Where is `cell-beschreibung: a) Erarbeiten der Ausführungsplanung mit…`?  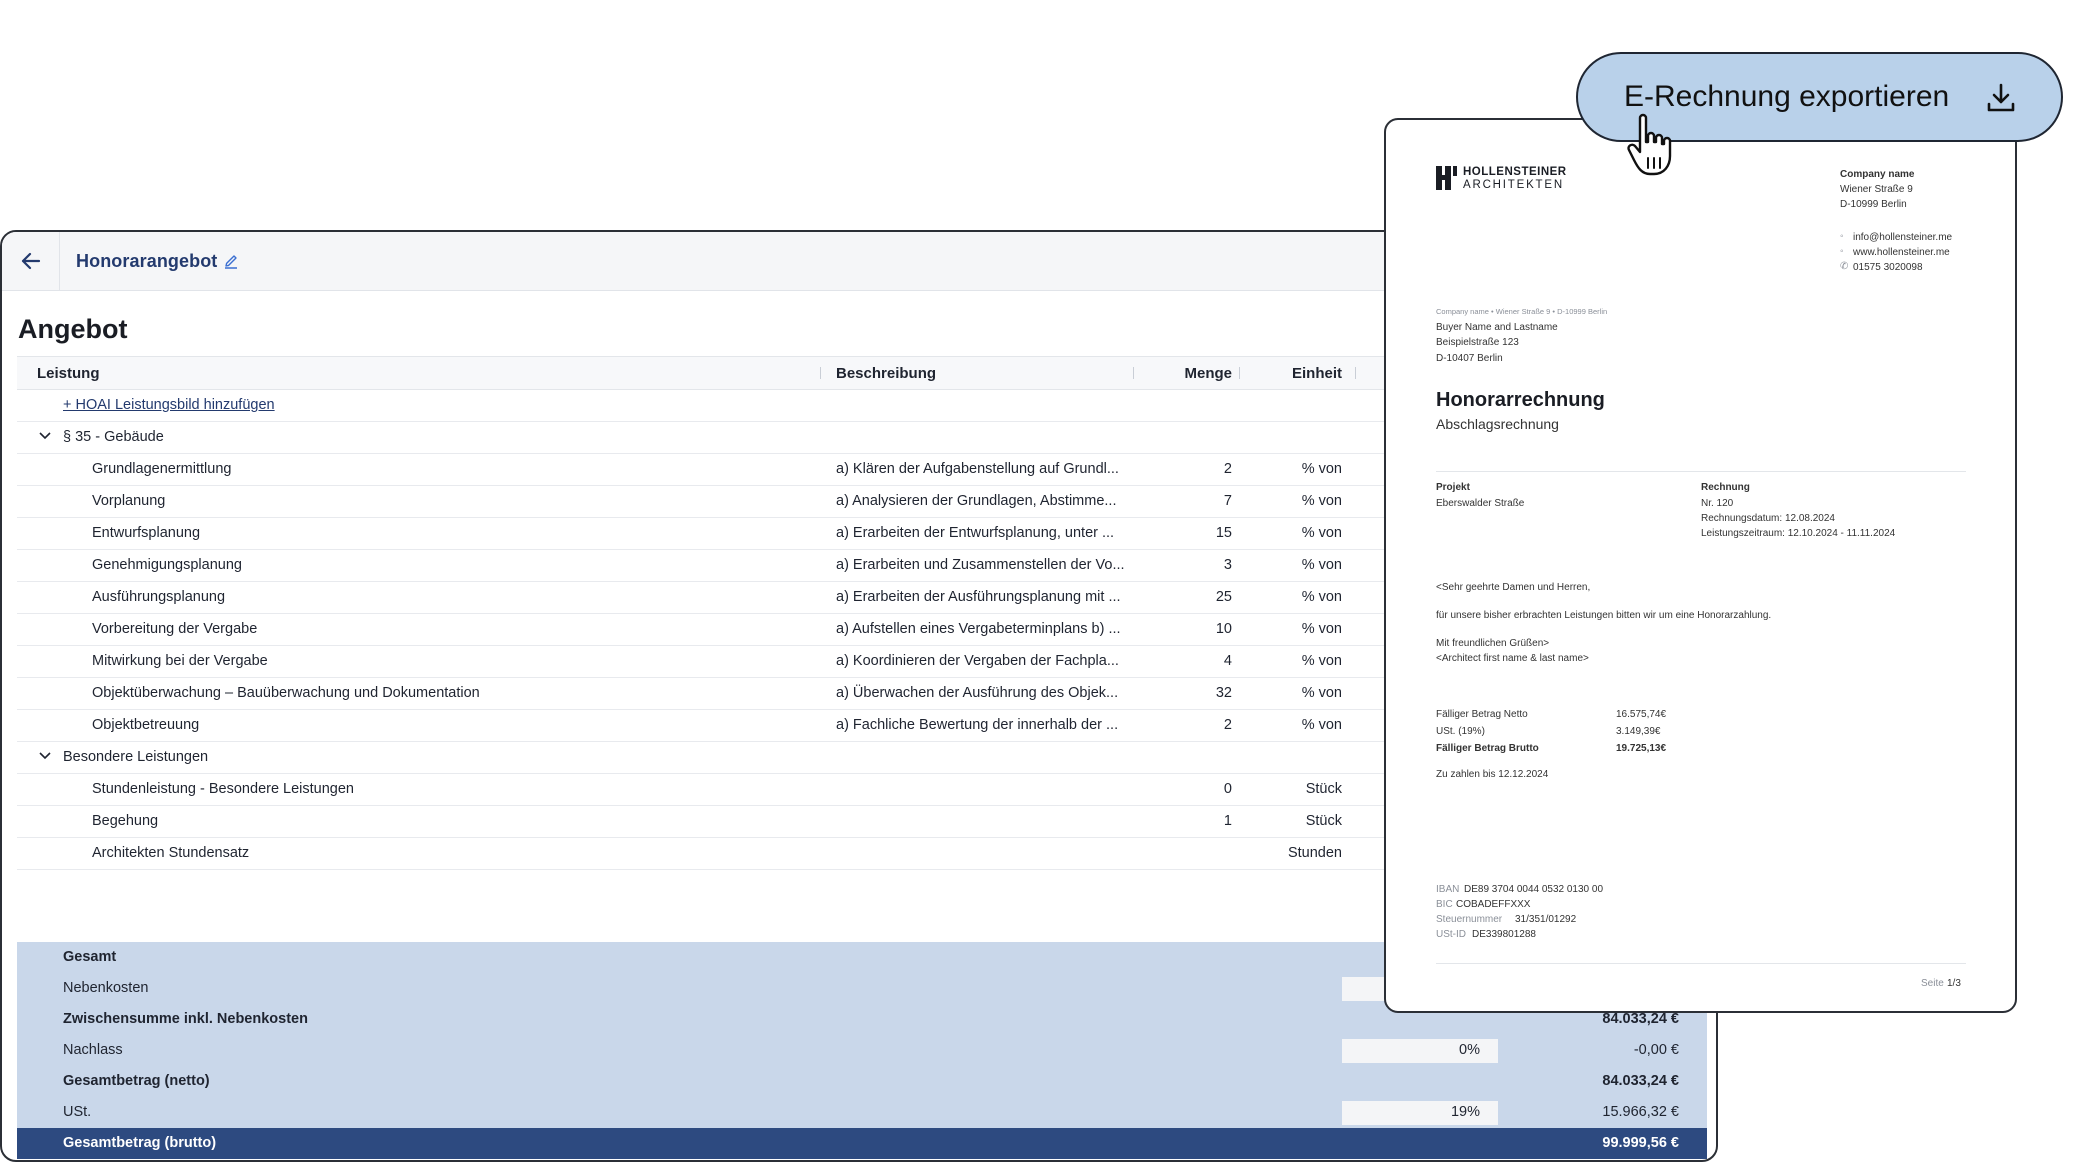 cell-beschreibung: a) Erarbeiten der Ausführungsplanung mit… is located at coordinates (978, 597).